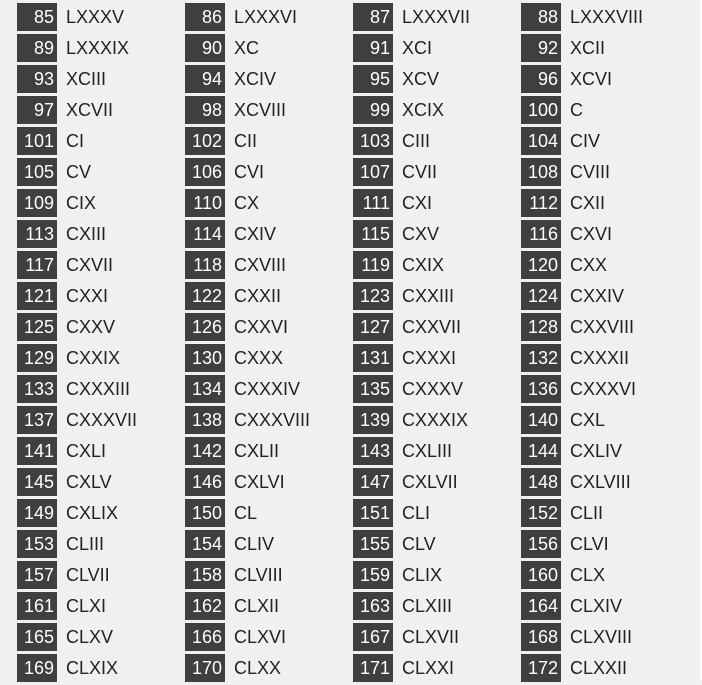 This screenshot has width=702, height=685. I want to click on list-item: 105 CV, so click(101, 172).